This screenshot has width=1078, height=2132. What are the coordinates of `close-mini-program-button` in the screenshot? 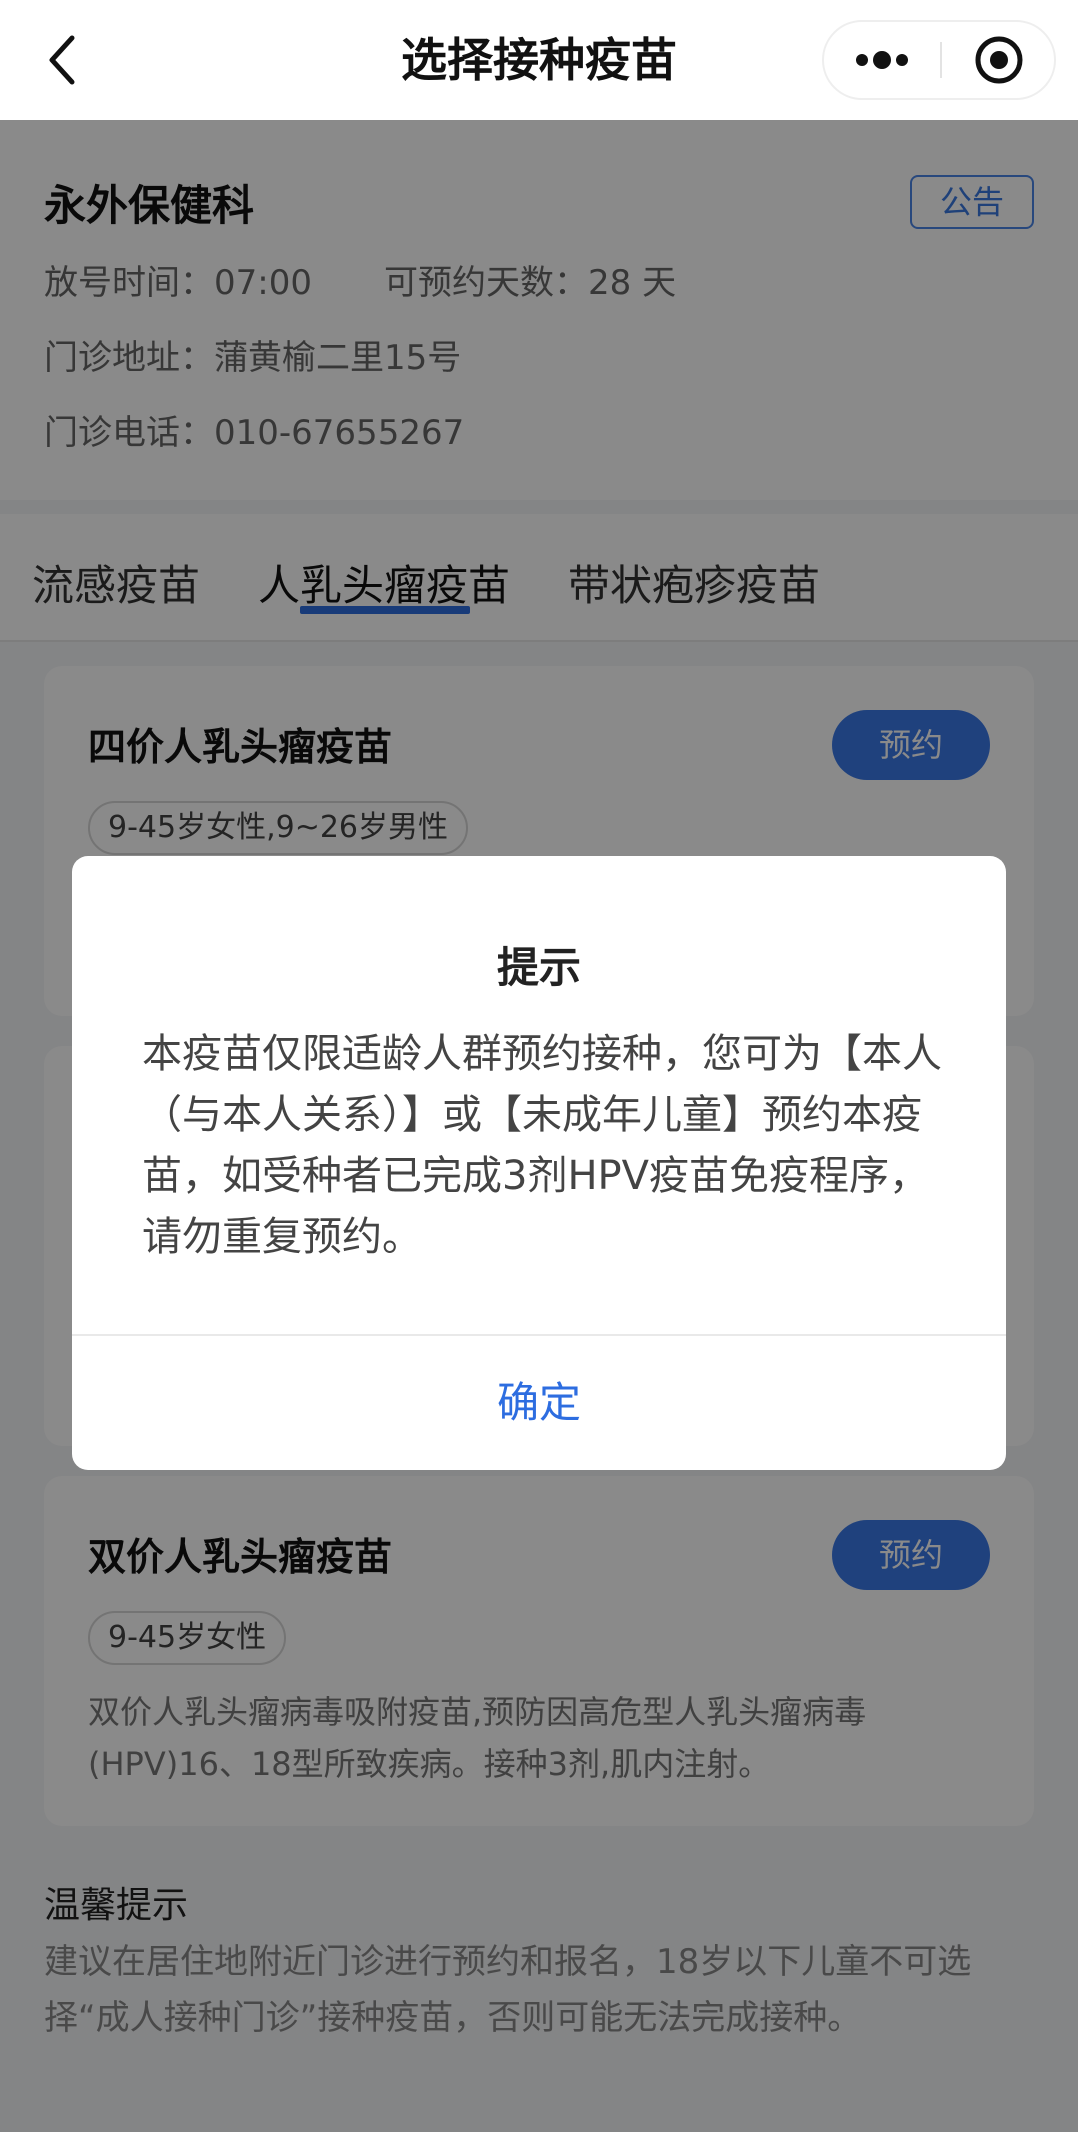 It's located at (999, 60).